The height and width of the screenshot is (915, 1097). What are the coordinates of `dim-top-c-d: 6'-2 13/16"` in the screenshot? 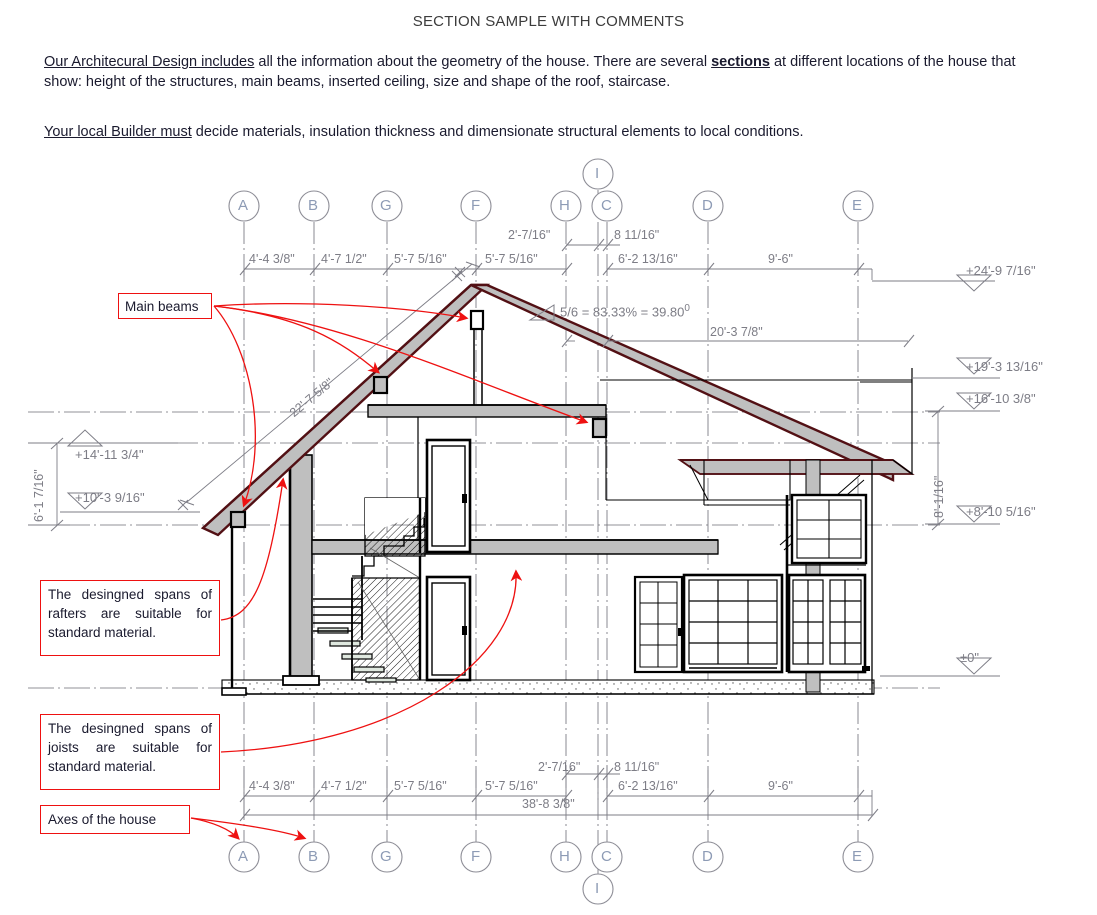 It's located at (648, 259).